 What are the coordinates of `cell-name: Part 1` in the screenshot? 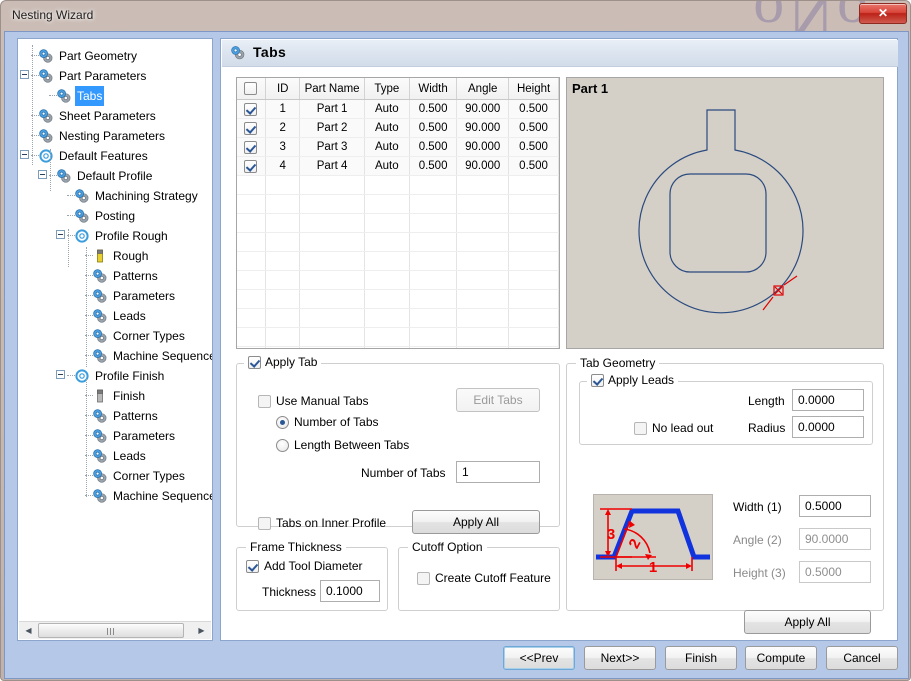 It's located at (332, 109).